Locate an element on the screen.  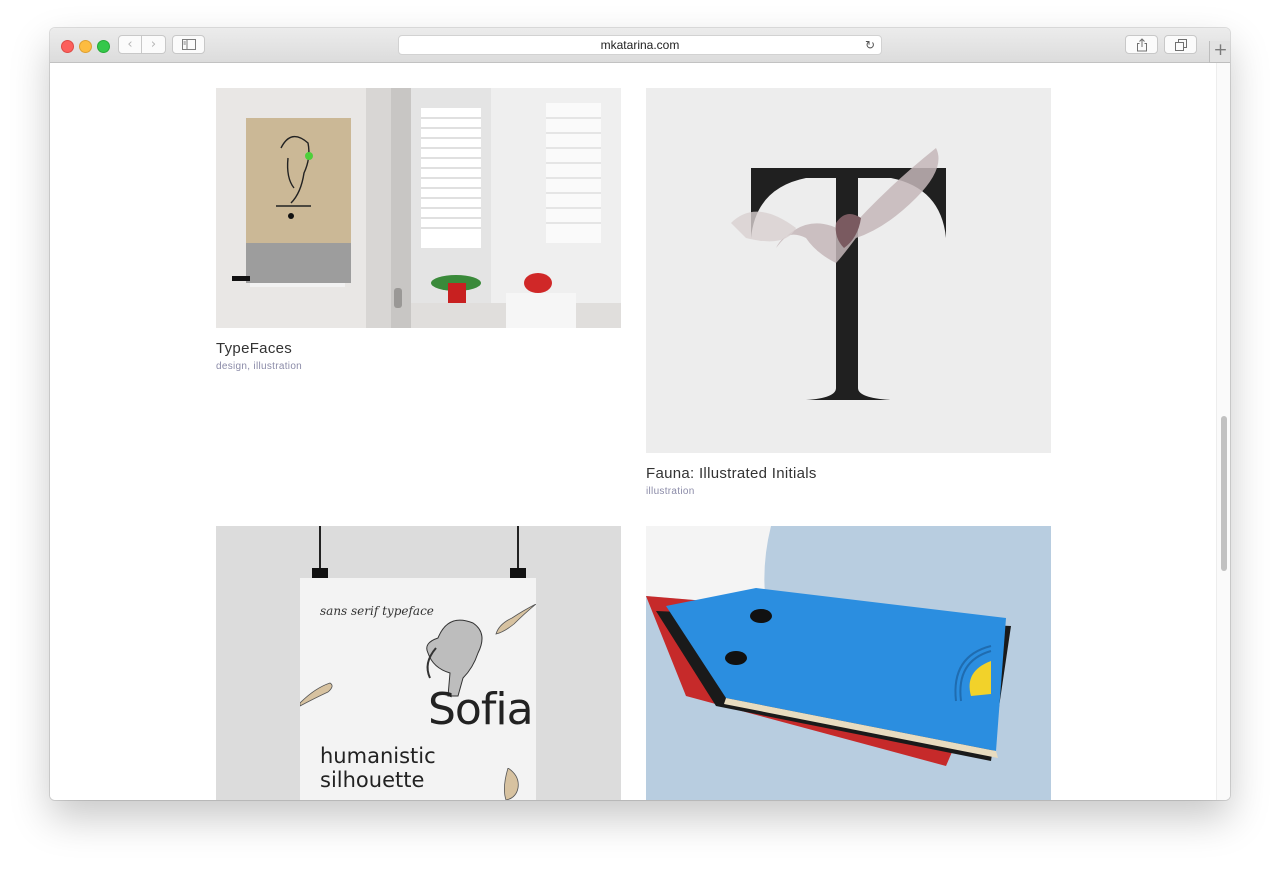
minimize-window-button is located at coordinates (85, 46).